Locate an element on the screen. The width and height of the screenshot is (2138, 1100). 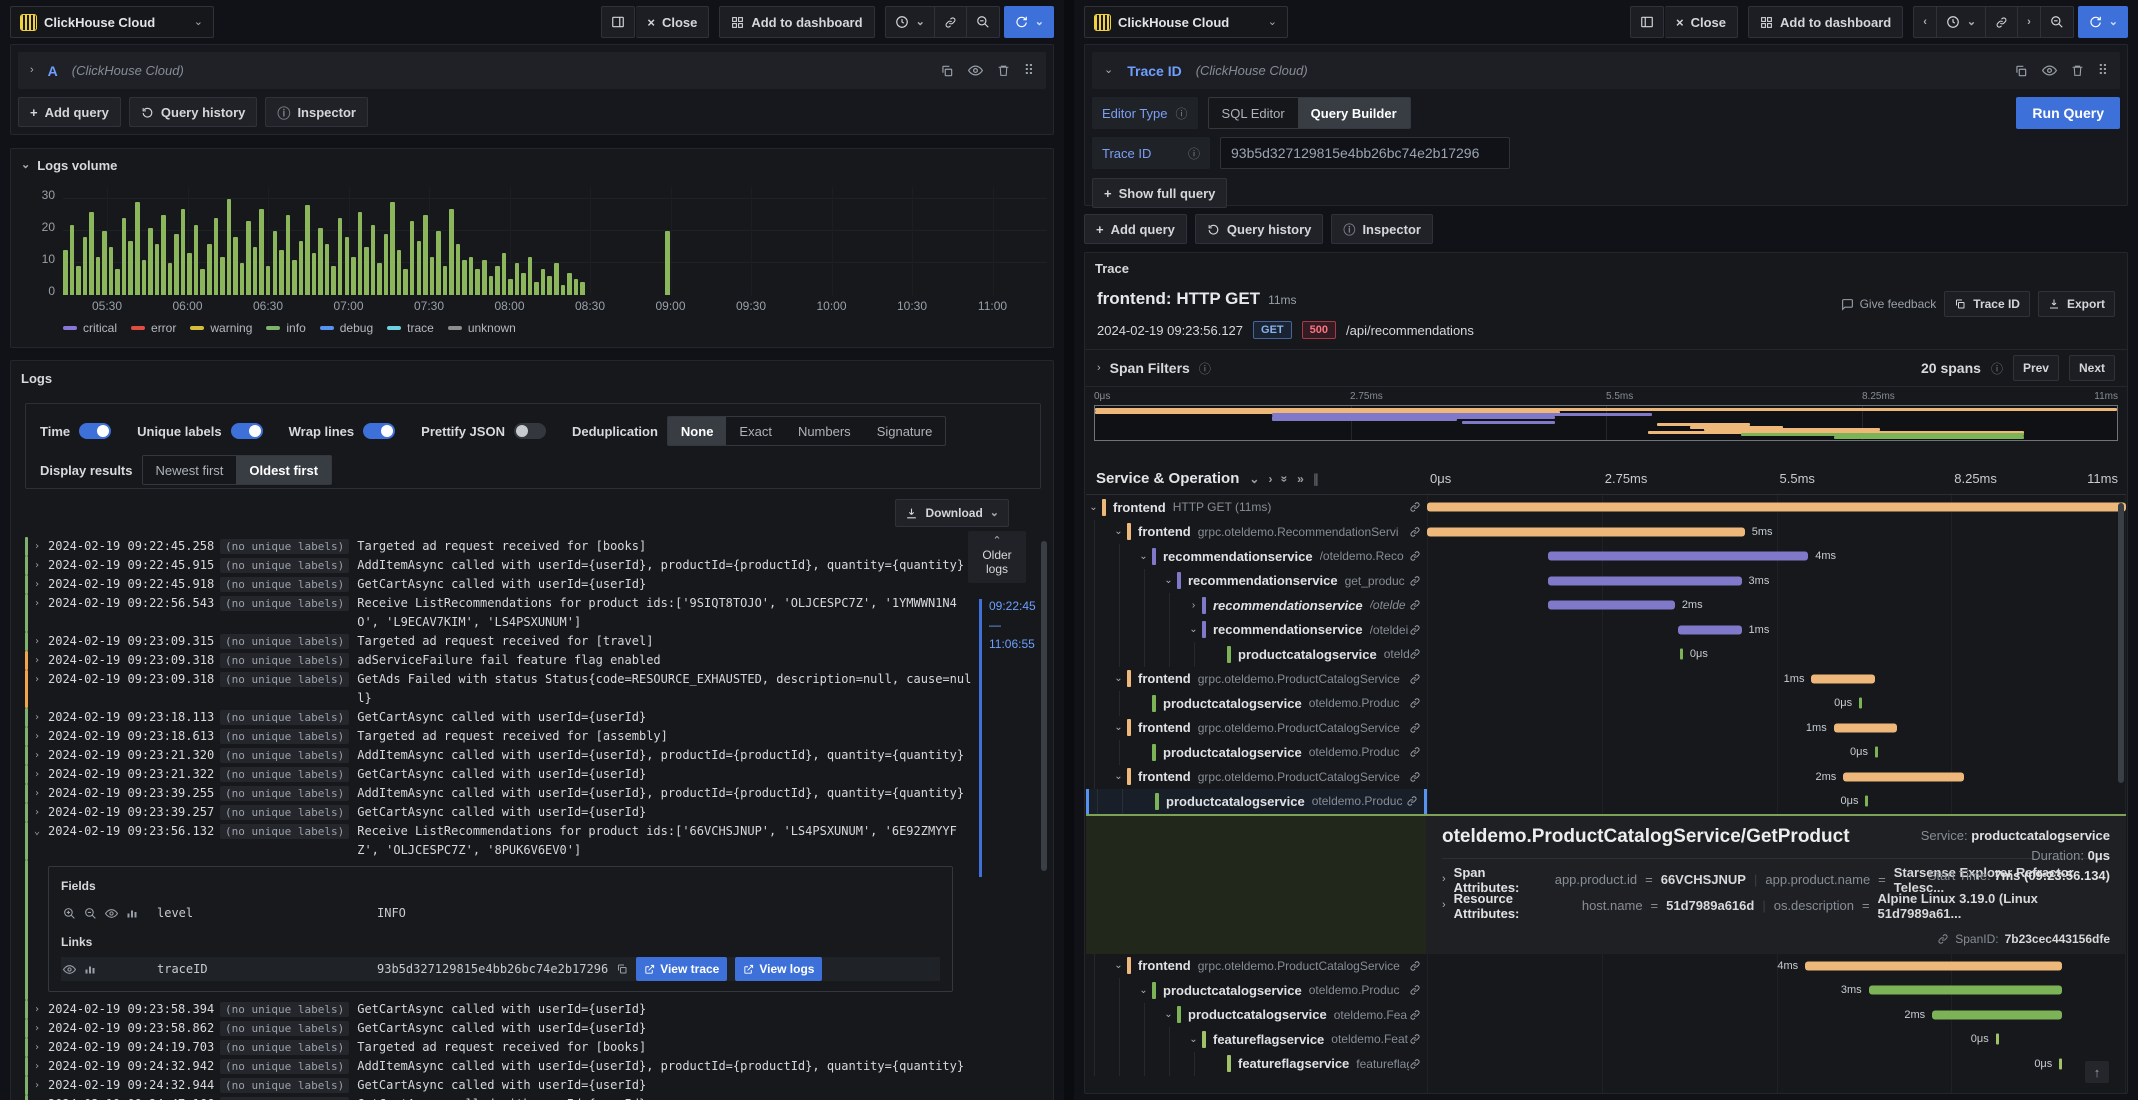
span-name-cell: productcatalogservice oteldemo.Produc is located at coordinates (1256, 801).